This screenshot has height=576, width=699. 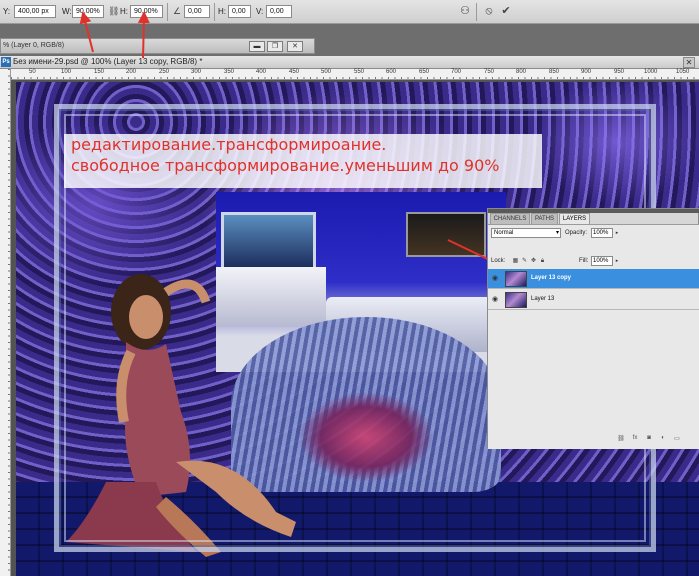 What do you see at coordinates (164, 72) in the screenshot?
I see `ruler-tick: 250` at bounding box center [164, 72].